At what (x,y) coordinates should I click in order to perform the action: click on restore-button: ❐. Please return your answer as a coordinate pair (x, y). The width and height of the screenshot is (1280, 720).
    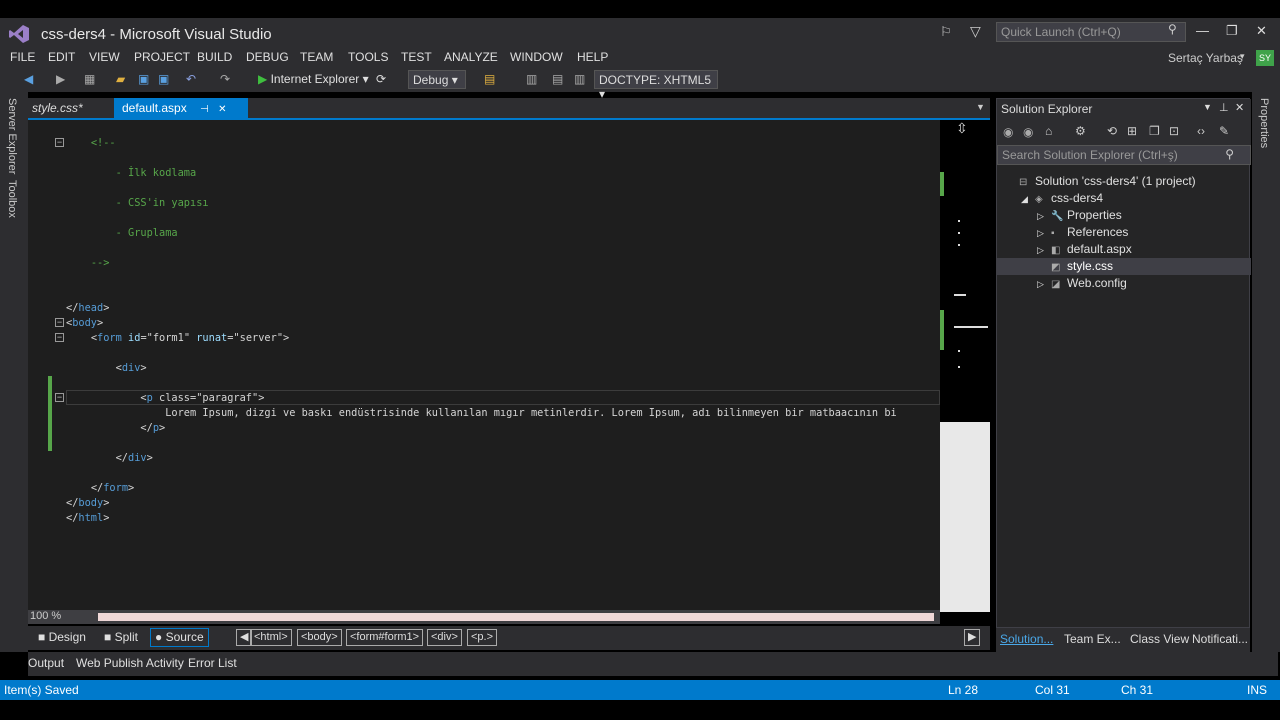
    Looking at the image, I should click on (1232, 31).